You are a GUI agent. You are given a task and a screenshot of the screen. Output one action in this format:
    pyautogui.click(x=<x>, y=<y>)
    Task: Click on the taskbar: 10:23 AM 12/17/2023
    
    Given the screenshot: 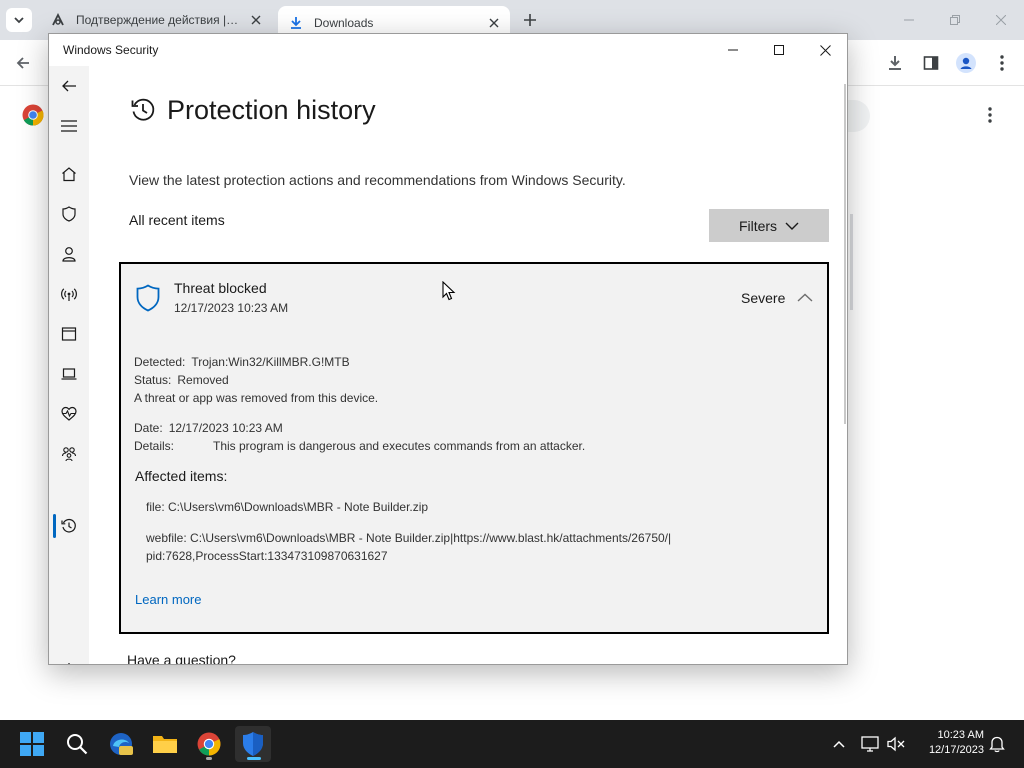 What is the action you would take?
    pyautogui.click(x=512, y=744)
    